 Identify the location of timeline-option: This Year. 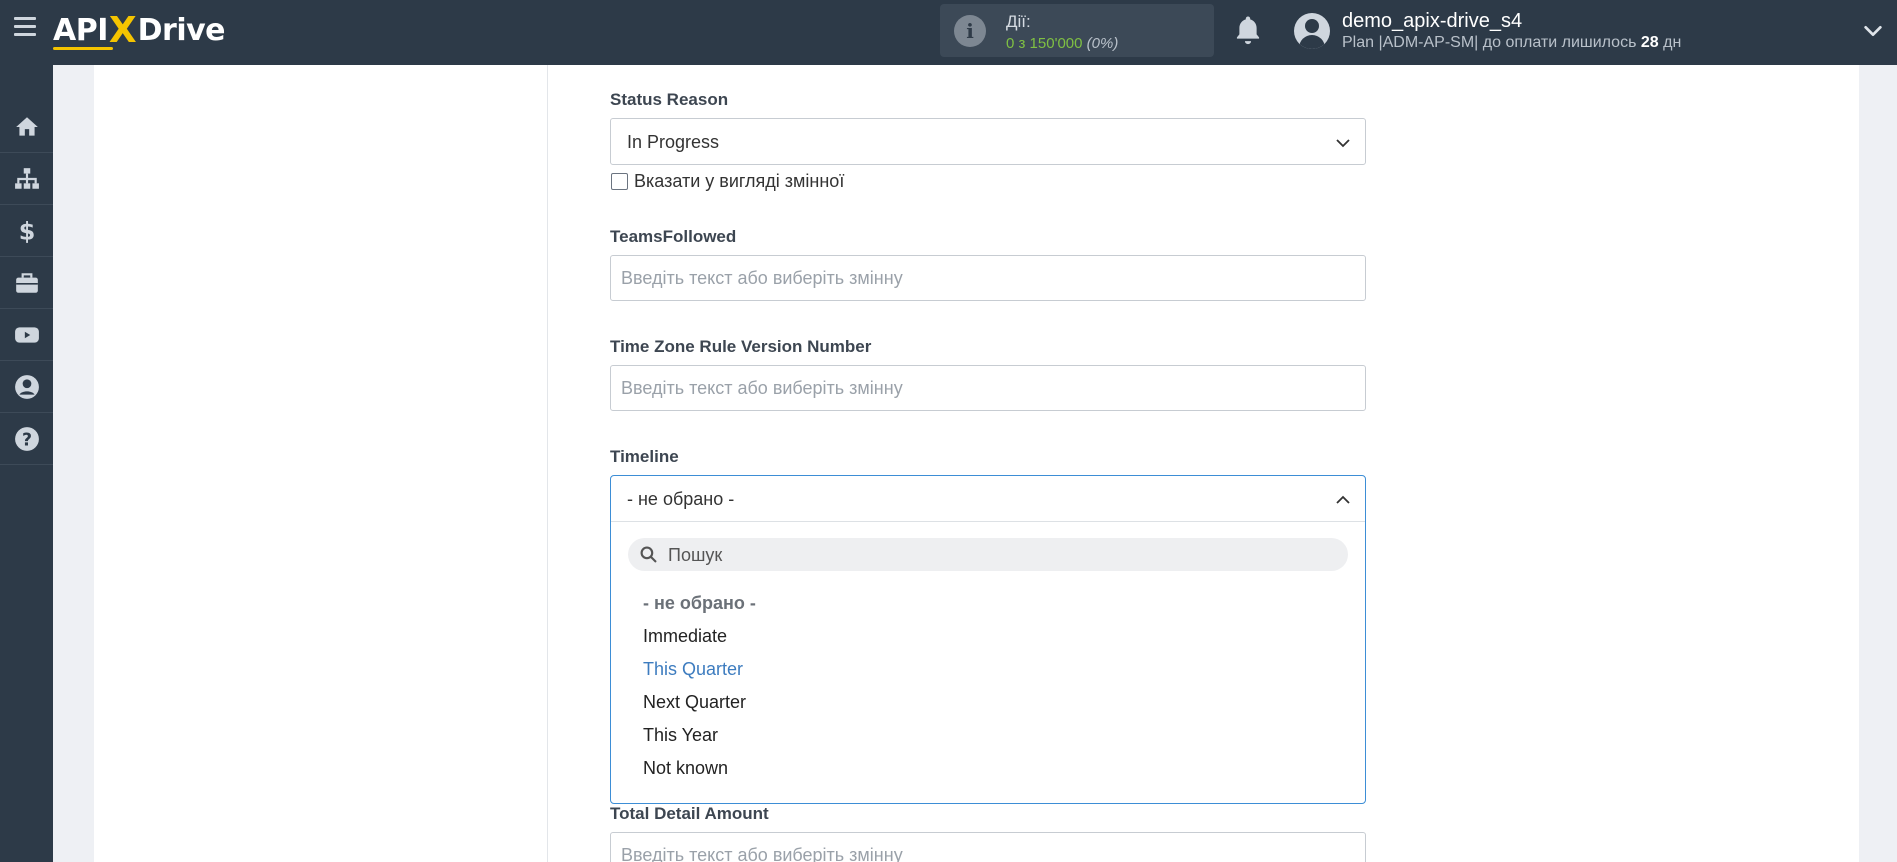
(680, 735).